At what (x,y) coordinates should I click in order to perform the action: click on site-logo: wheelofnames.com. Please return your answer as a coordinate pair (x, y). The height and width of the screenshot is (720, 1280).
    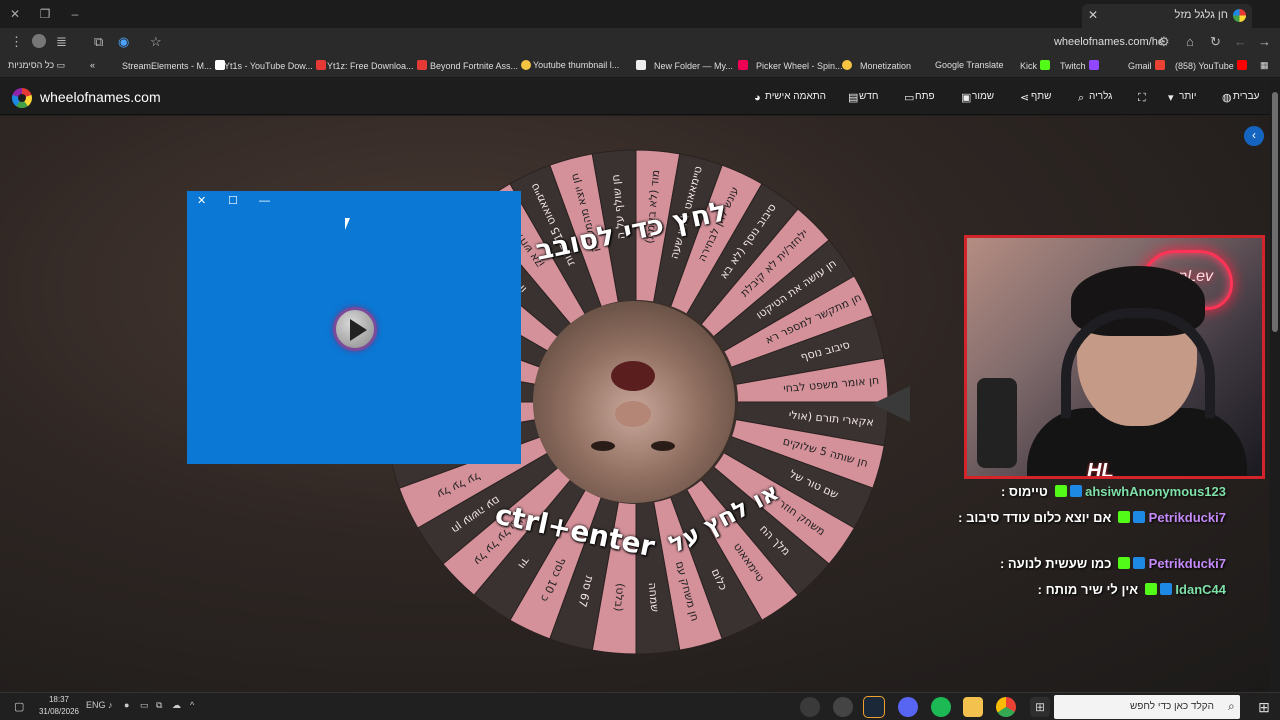
    Looking at the image, I should click on (100, 97).